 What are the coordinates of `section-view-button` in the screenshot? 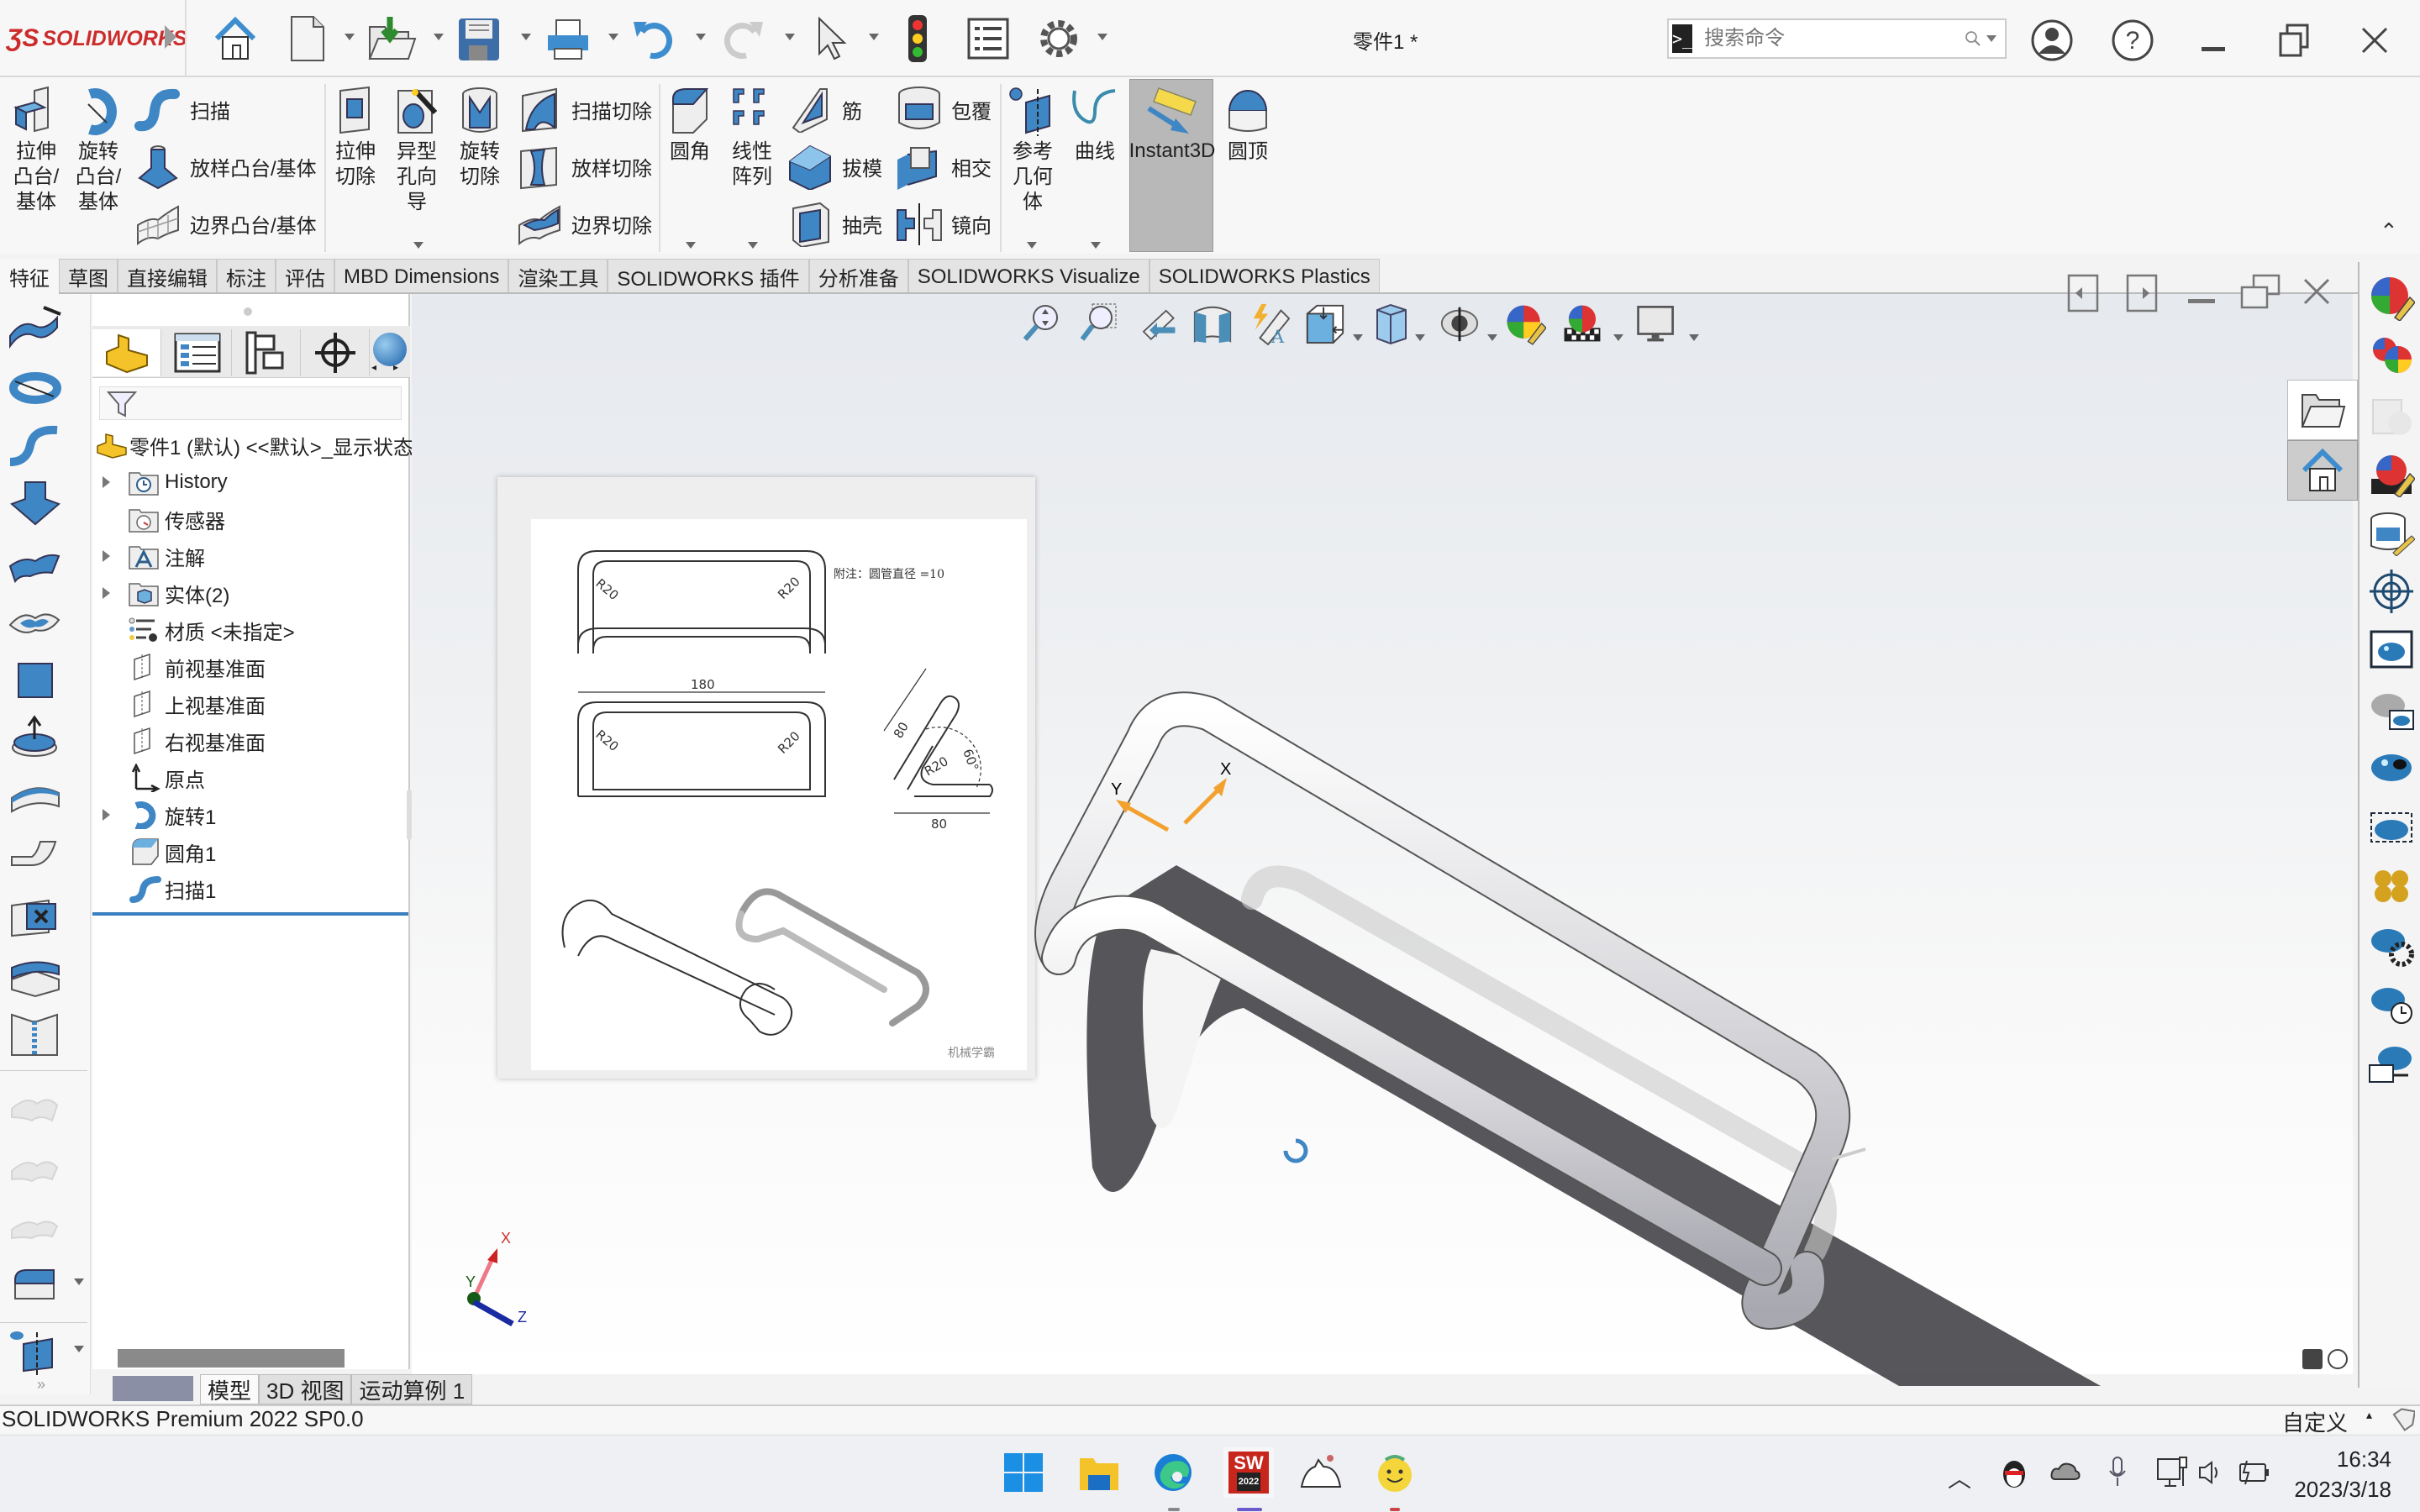 It's located at (1213, 323).